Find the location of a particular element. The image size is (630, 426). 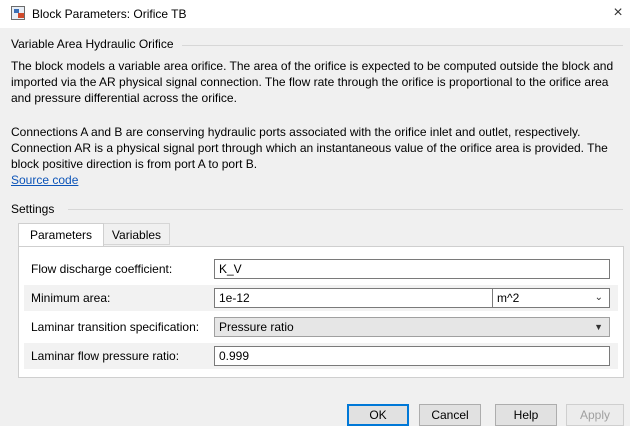

minimum-area-label: Minimum area: is located at coordinates (71, 298).